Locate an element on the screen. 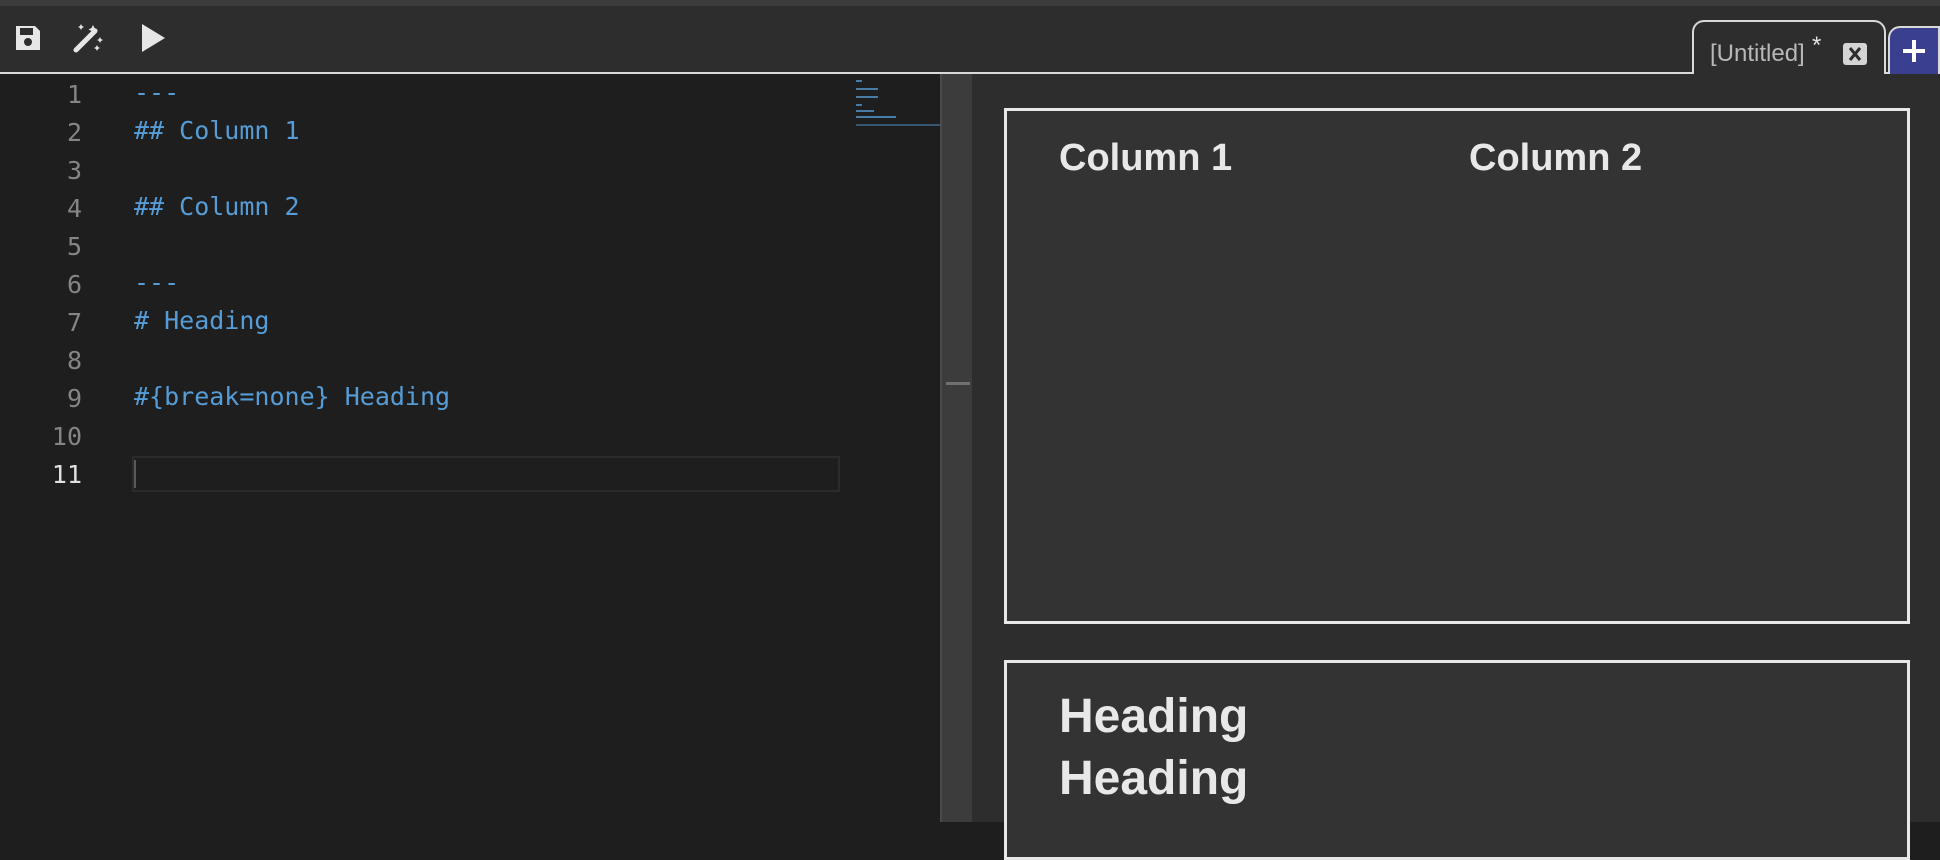  code-line: #{break=none} Heading is located at coordinates (292, 397).